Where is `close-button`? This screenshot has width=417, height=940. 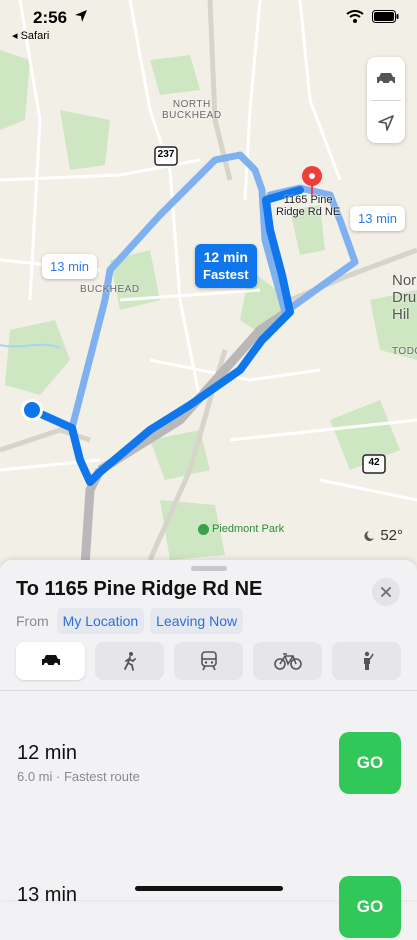
close-button is located at coordinates (386, 592).